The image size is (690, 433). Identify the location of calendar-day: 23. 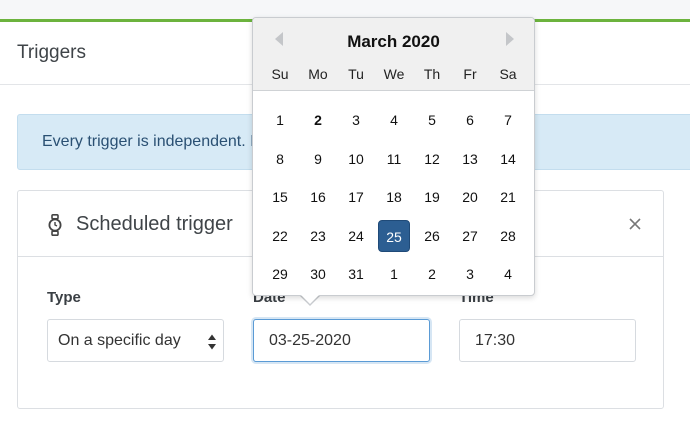
(318, 236).